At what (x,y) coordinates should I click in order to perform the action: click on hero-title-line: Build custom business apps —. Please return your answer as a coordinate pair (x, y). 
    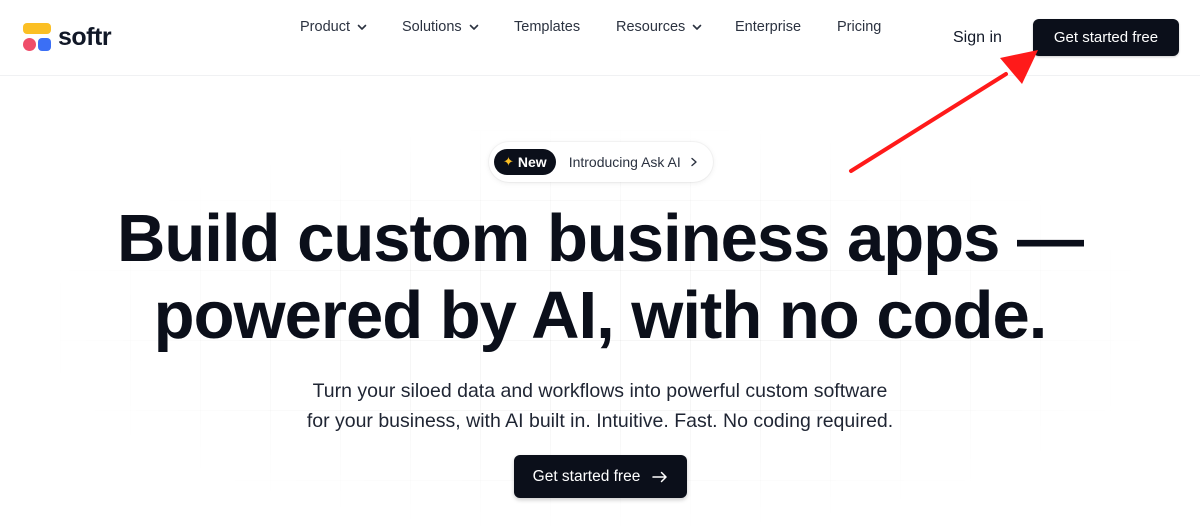
    Looking at the image, I should click on (600, 238).